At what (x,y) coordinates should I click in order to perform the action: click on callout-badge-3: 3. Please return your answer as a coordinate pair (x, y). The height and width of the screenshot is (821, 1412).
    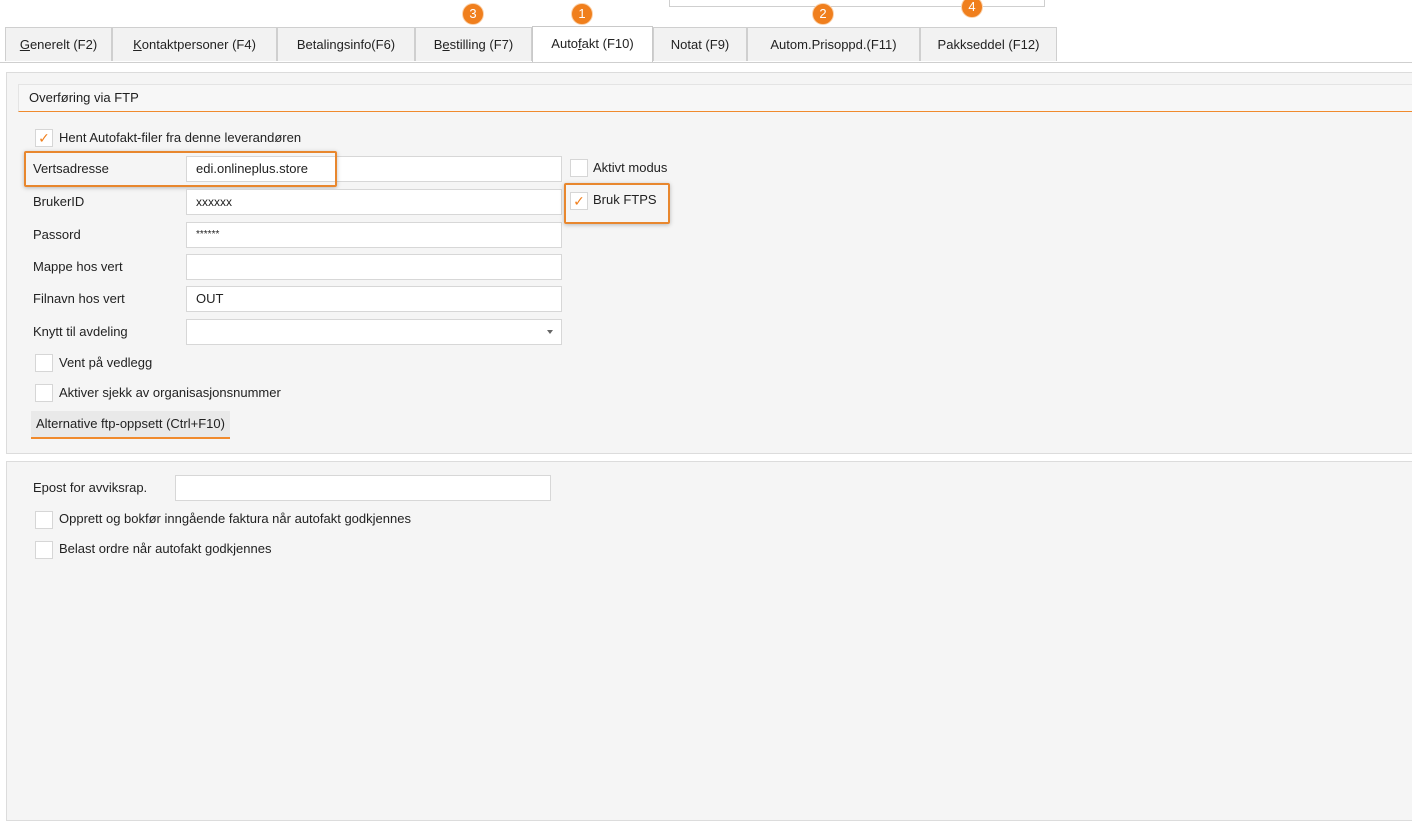
    Looking at the image, I should click on (473, 14).